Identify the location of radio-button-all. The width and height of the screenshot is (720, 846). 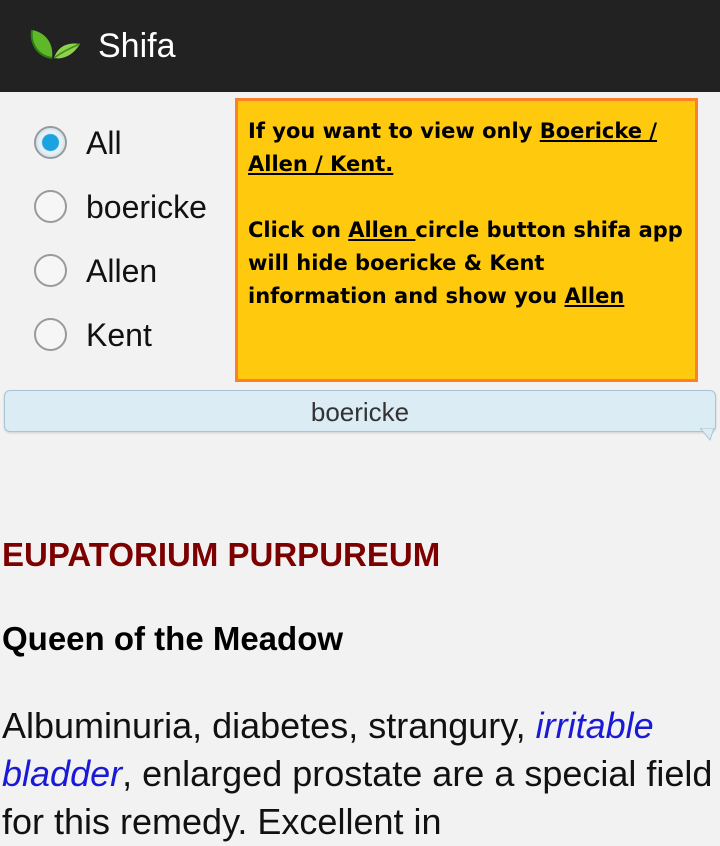
(50, 142).